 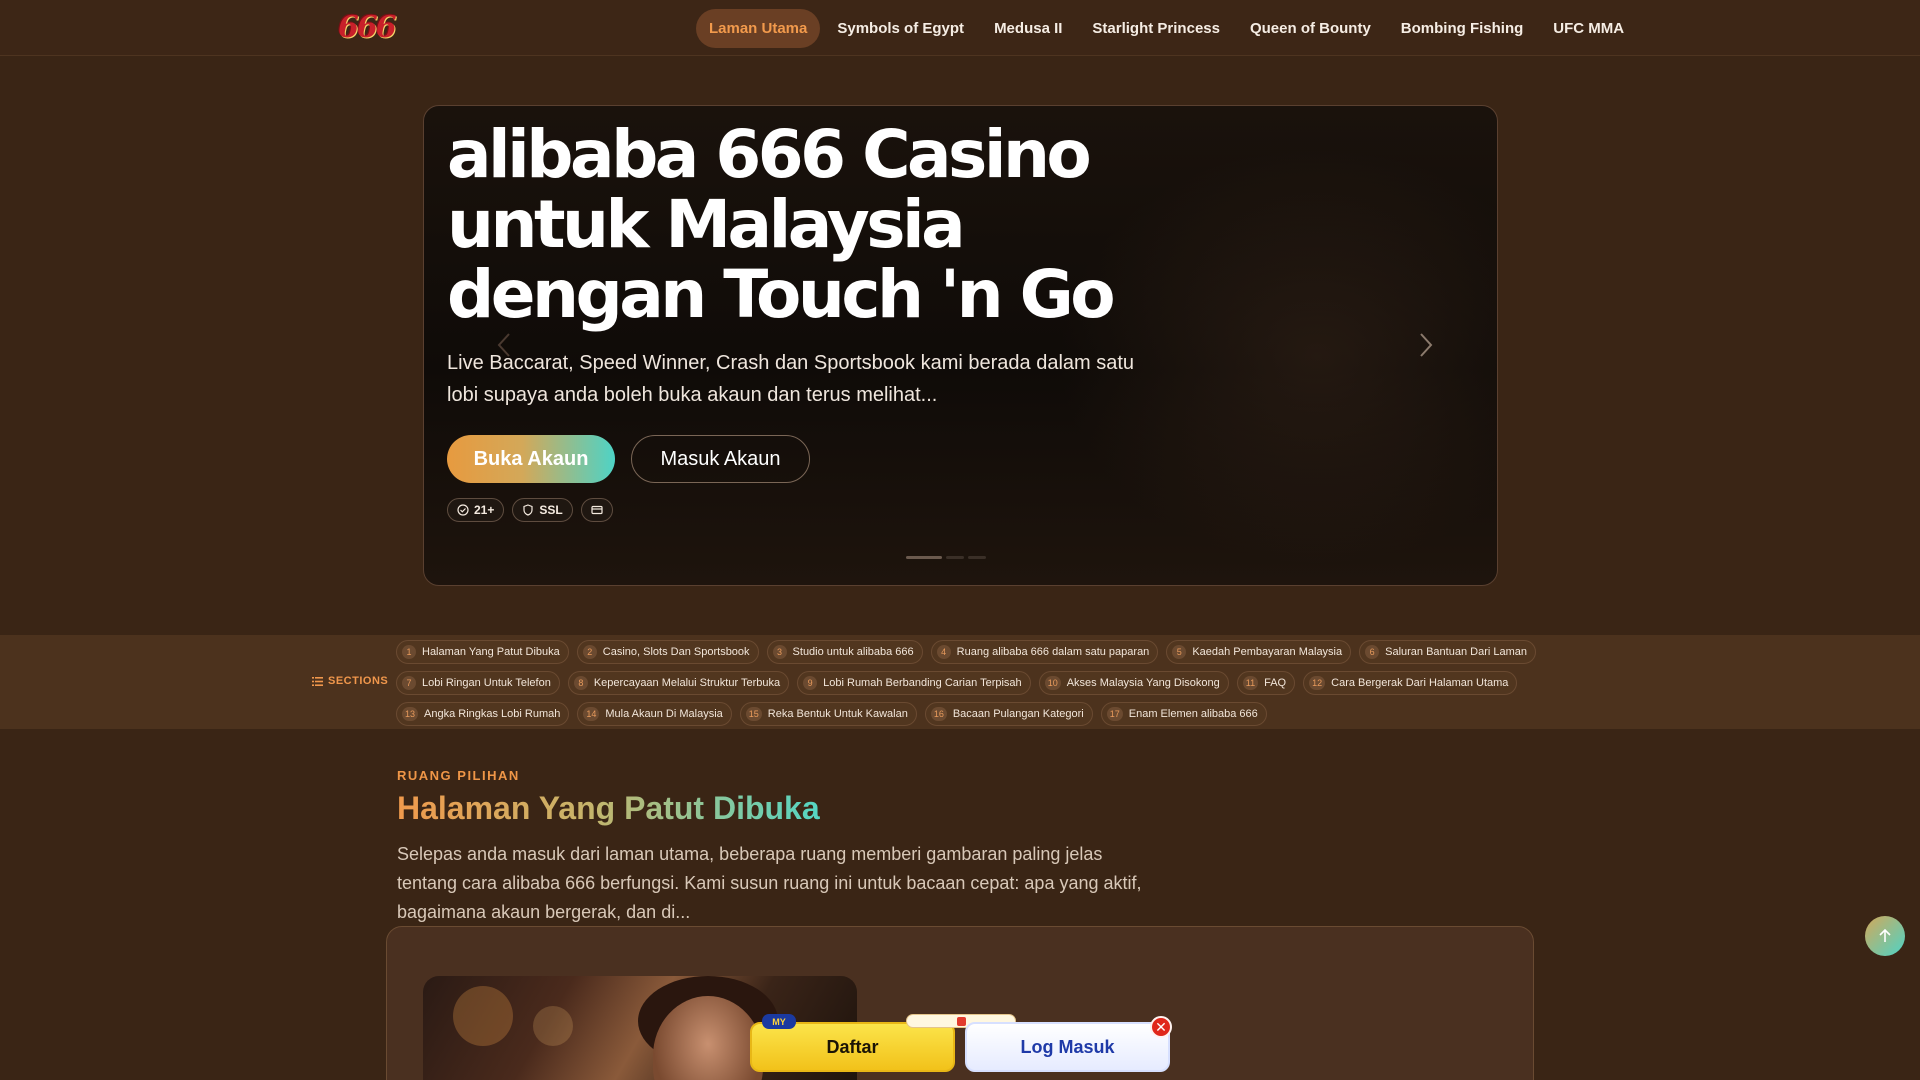 I want to click on nav-item-queen-of-bounty: Queen of Bounty, so click(x=1310, y=28).